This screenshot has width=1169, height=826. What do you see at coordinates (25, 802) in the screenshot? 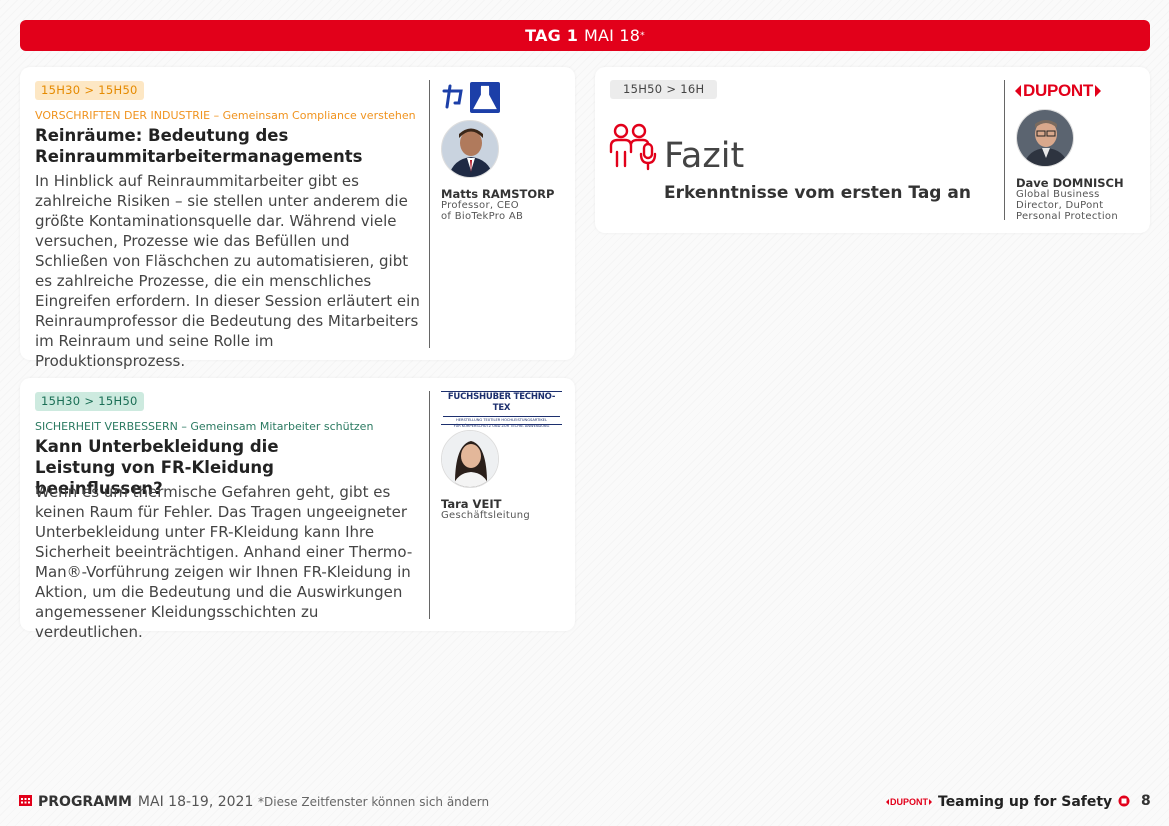
I see `calendar-icon` at bounding box center [25, 802].